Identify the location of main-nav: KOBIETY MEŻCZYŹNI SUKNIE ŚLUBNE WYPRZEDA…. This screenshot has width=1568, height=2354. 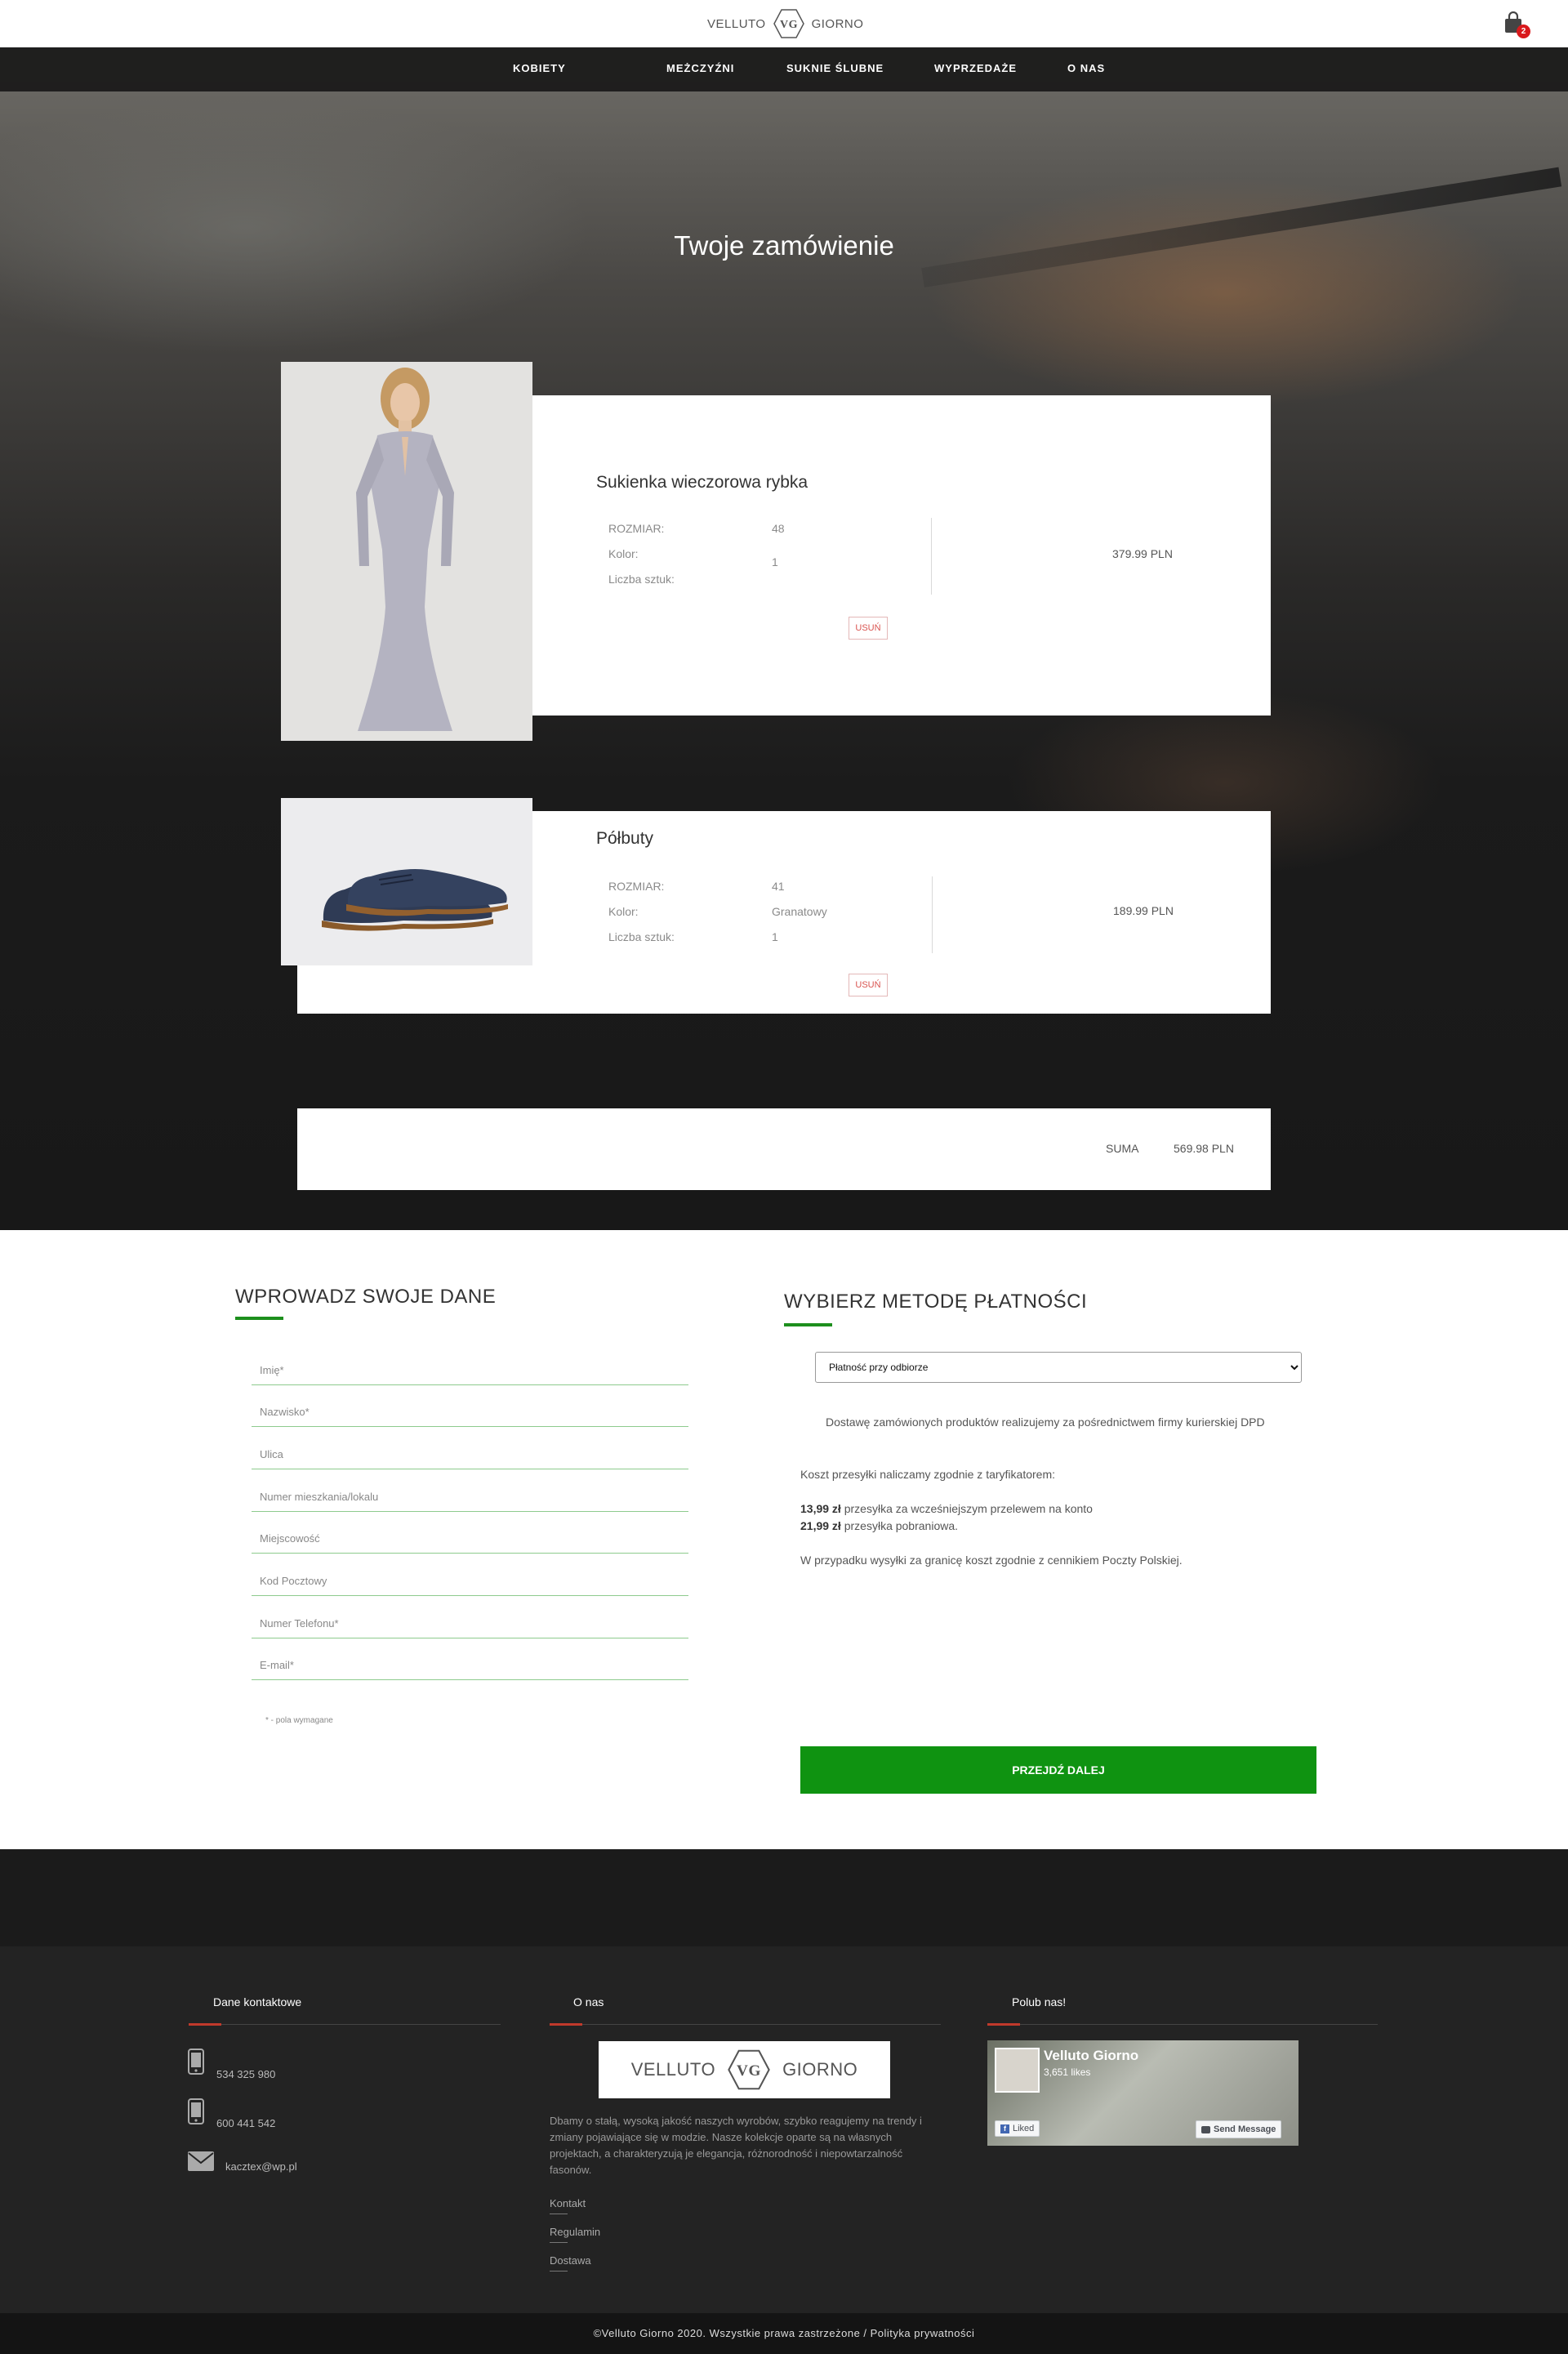
(784, 69).